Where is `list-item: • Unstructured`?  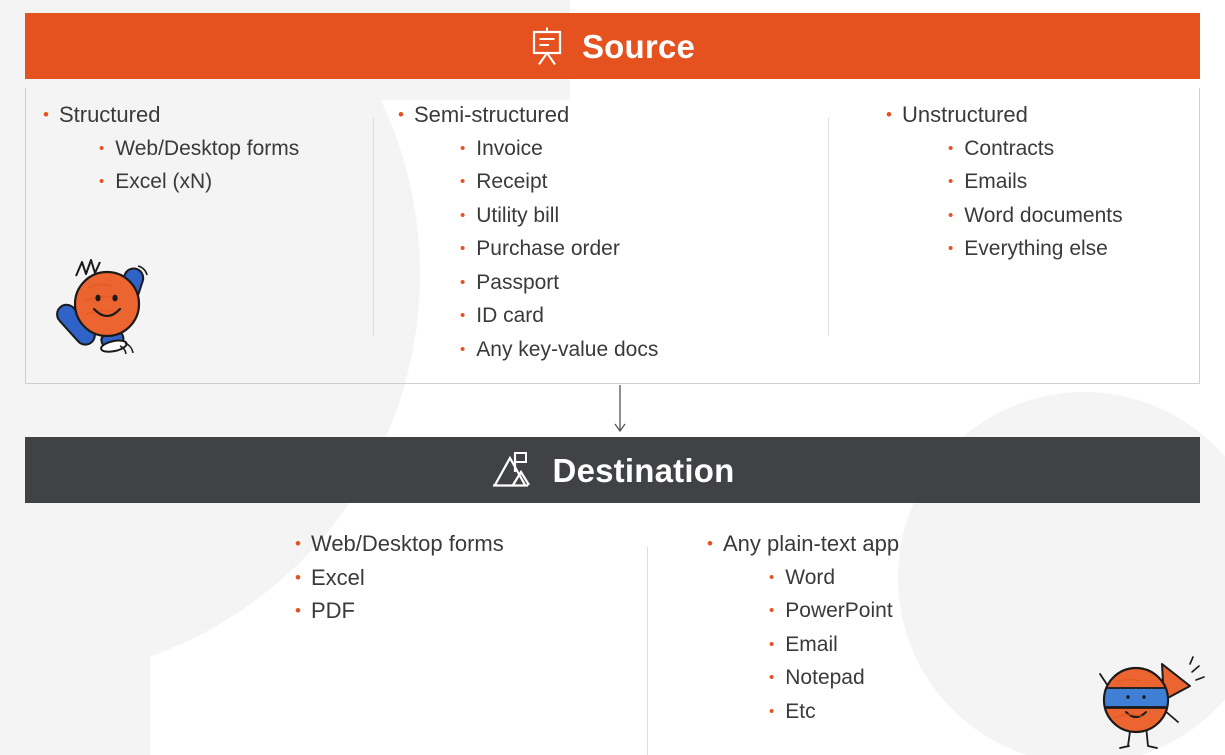
list-item: • Unstructured is located at coordinates (1043, 115).